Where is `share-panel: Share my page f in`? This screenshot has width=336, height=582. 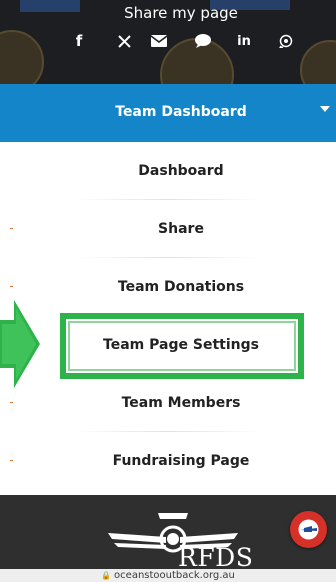 share-panel: Share my page f in is located at coordinates (168, 42).